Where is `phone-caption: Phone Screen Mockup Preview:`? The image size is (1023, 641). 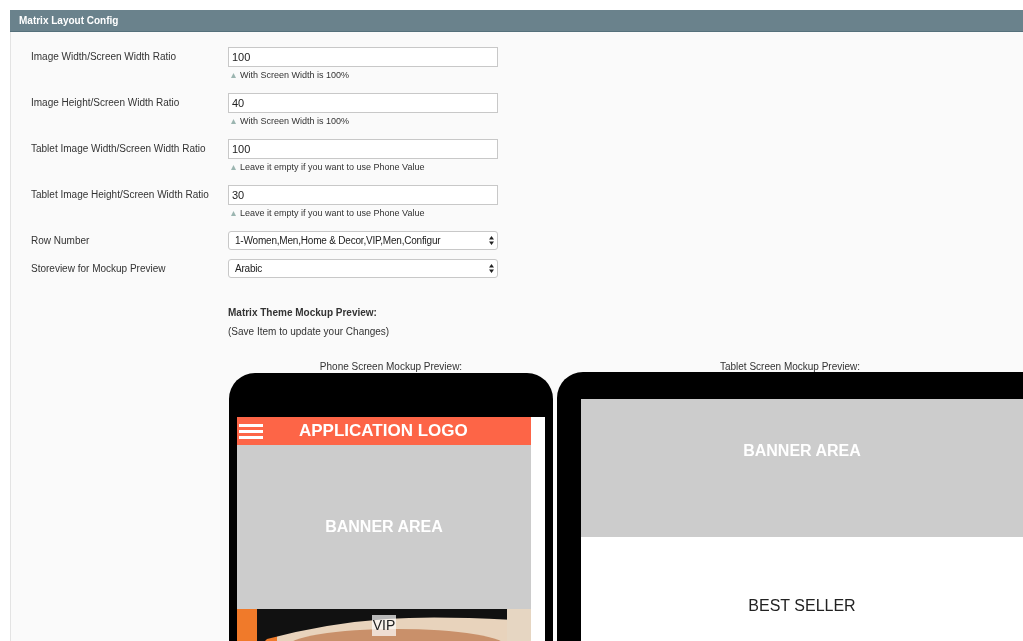 phone-caption: Phone Screen Mockup Preview: is located at coordinates (391, 366).